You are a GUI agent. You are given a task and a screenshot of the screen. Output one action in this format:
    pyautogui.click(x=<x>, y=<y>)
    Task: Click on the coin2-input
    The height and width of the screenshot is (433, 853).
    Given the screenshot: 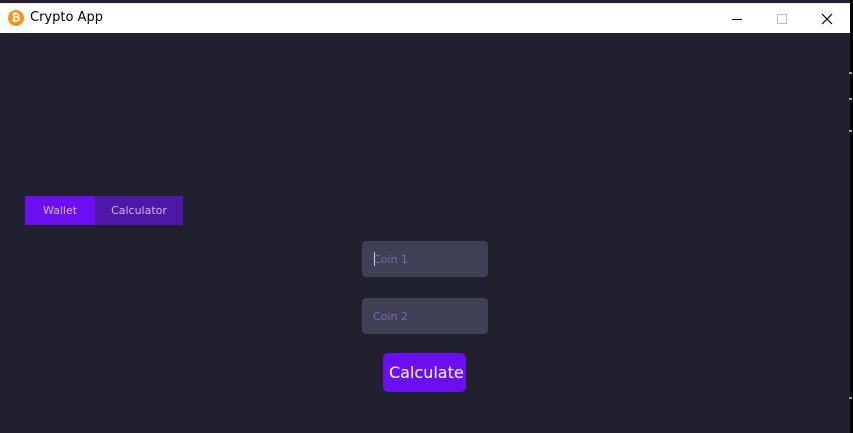 What is the action you would take?
    pyautogui.click(x=425, y=316)
    